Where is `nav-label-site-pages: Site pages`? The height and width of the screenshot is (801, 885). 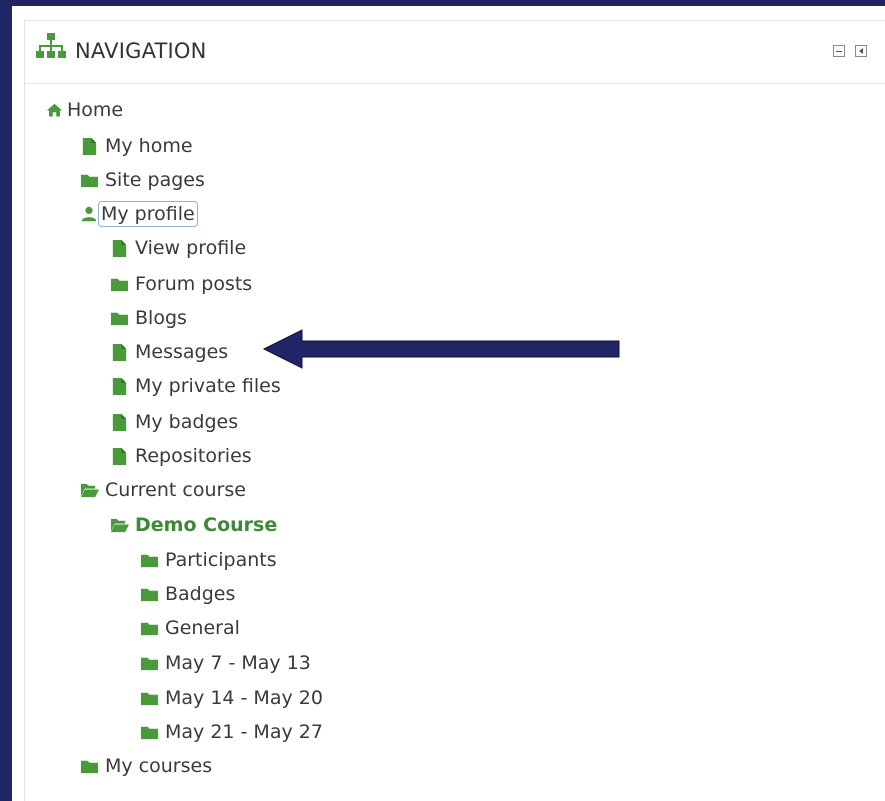
nav-label-site-pages: Site pages is located at coordinates (155, 180).